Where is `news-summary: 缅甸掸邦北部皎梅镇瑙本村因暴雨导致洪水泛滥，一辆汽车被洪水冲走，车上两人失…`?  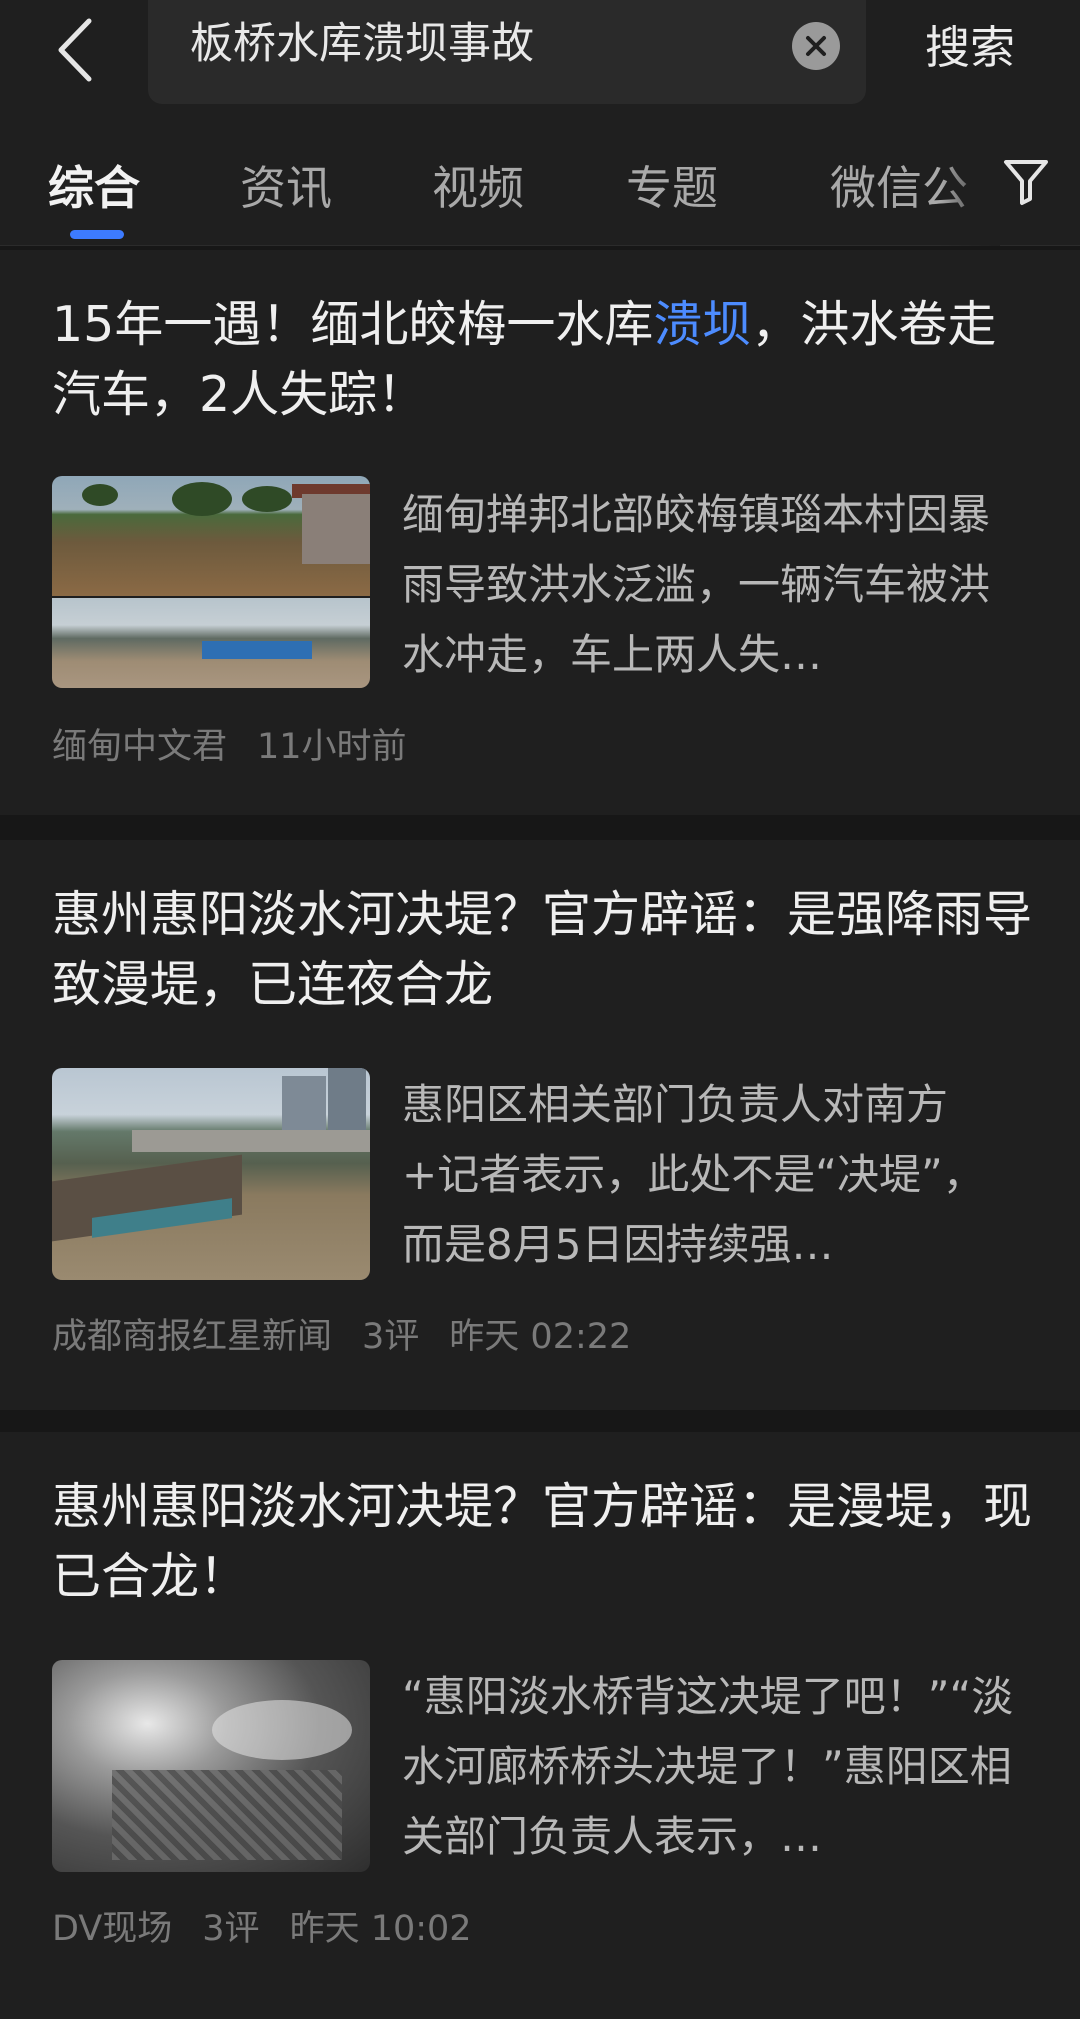 news-summary: 缅甸掸邦北部皎梅镇瑙本村因暴雨导致洪水泛滥，一辆汽车被洪水冲走，车上两人失… is located at coordinates (712, 585).